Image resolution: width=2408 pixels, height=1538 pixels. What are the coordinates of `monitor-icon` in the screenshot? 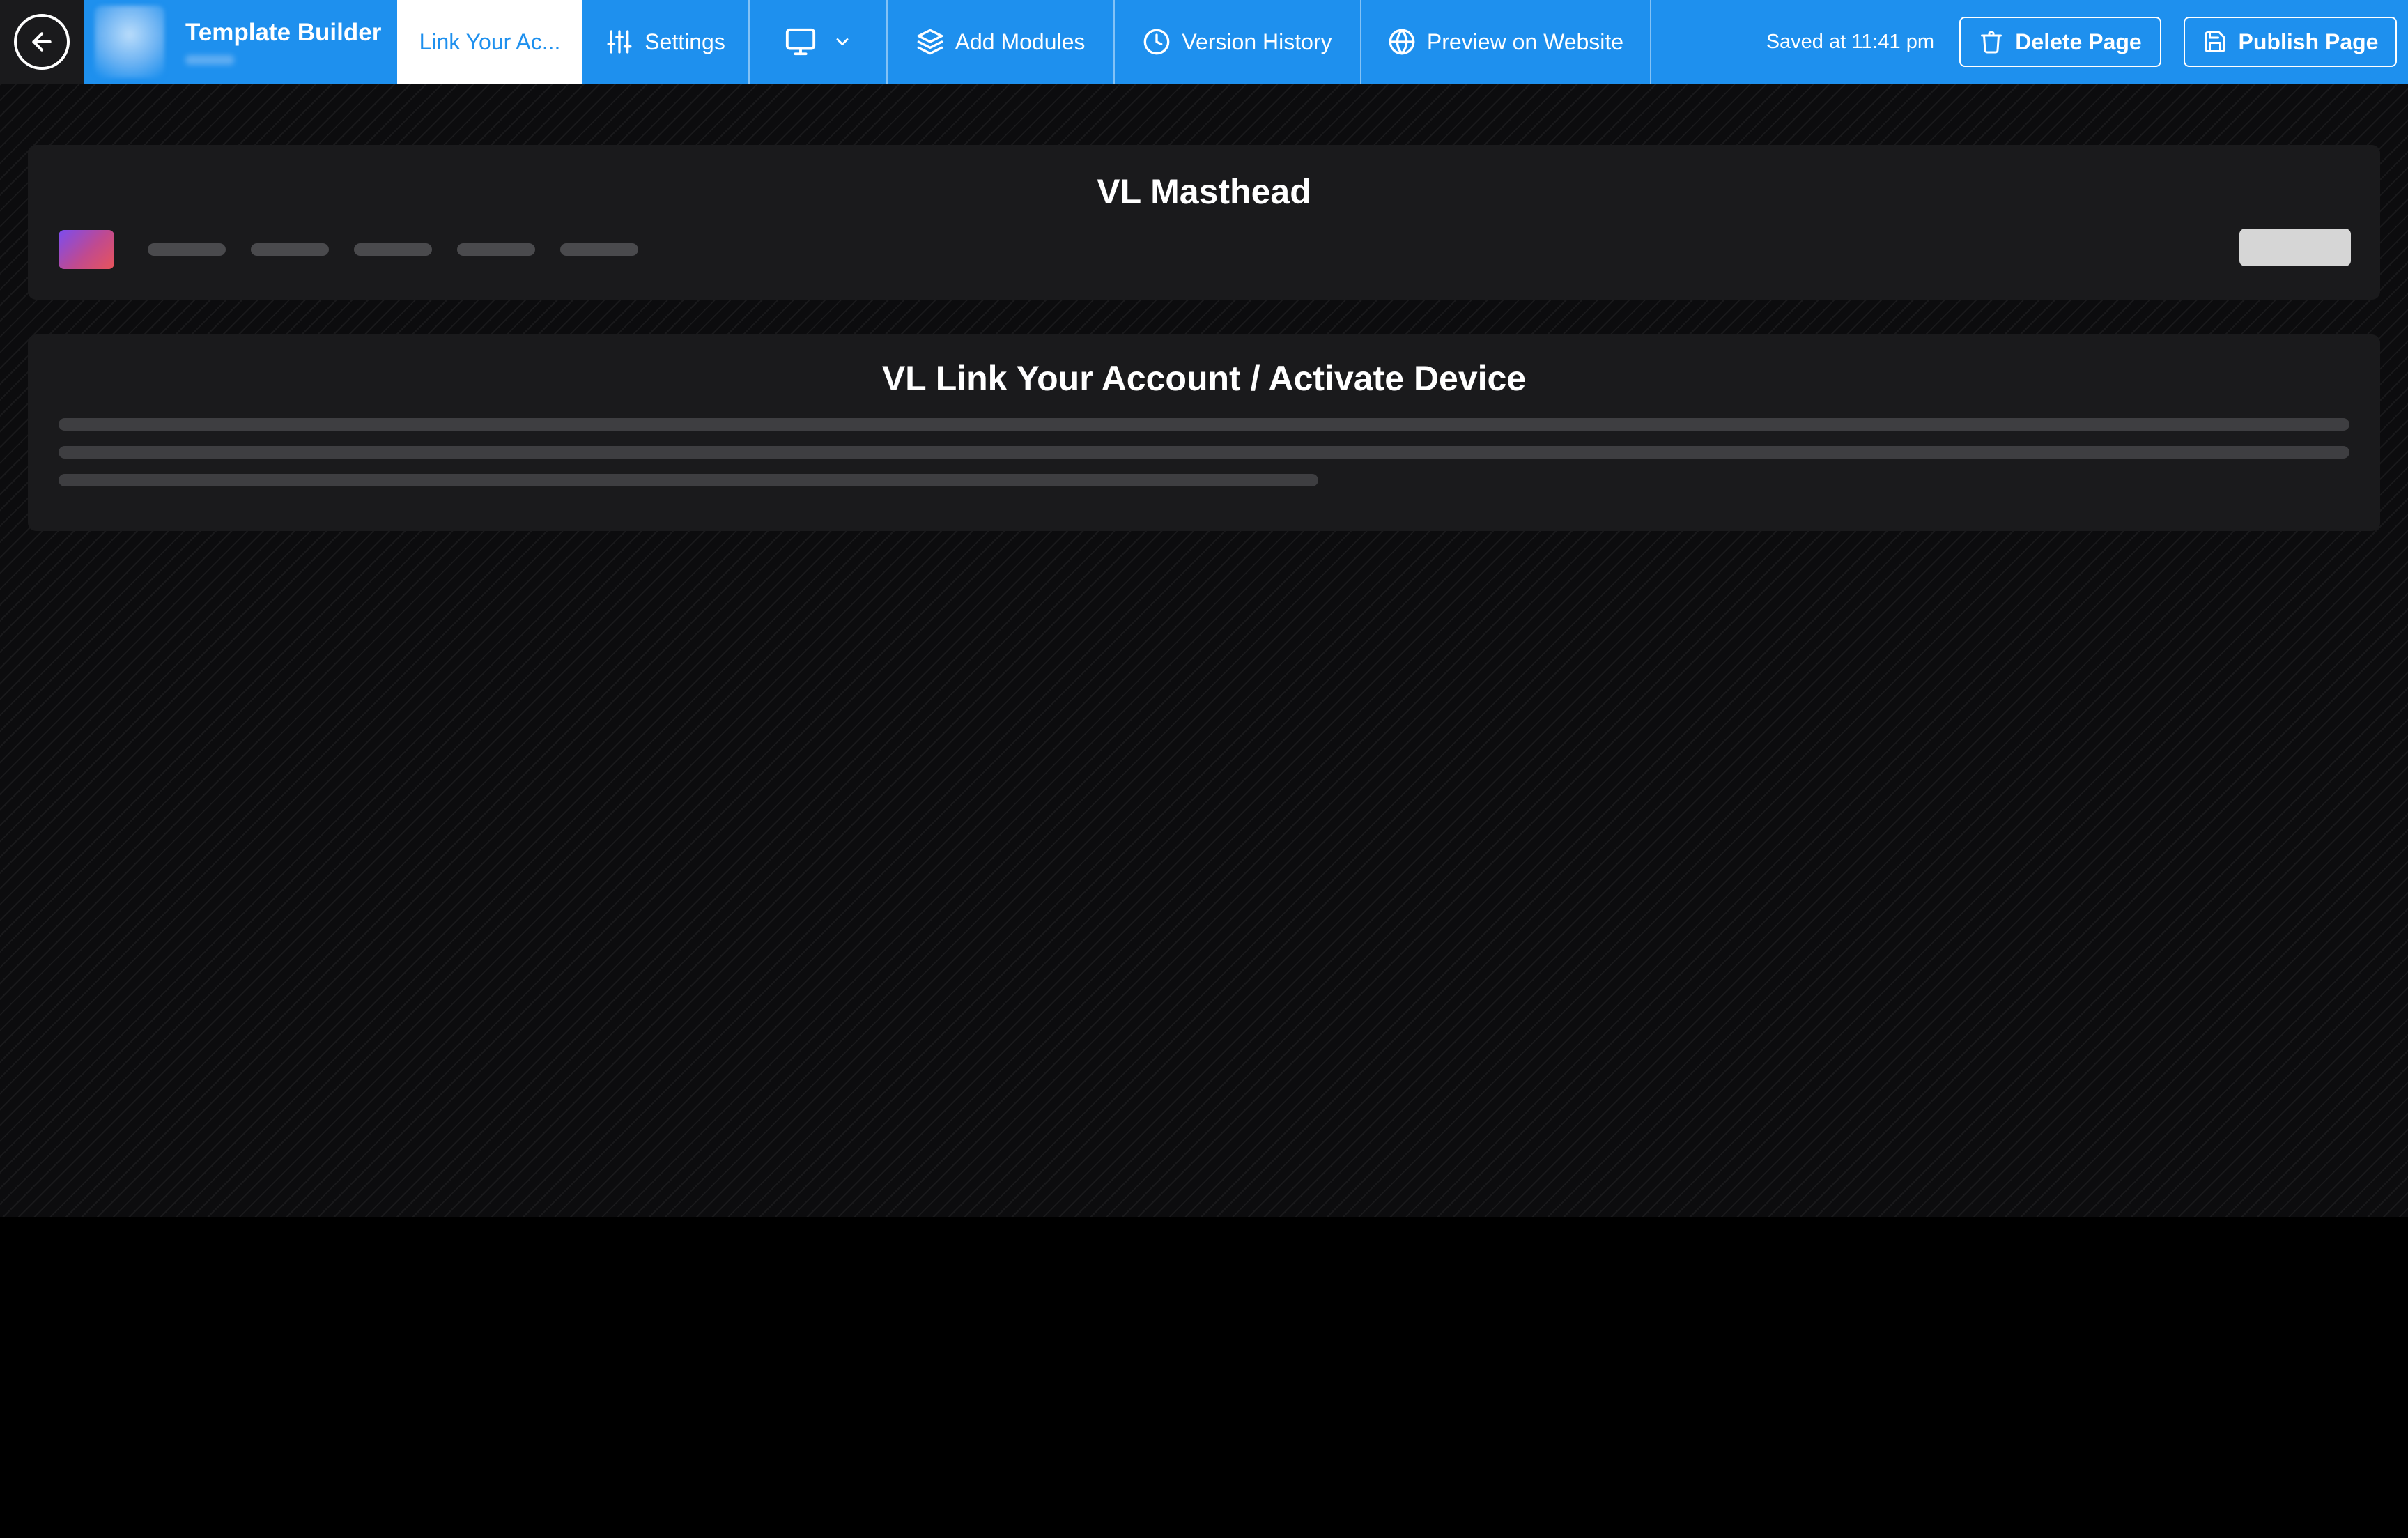 It's located at (801, 42).